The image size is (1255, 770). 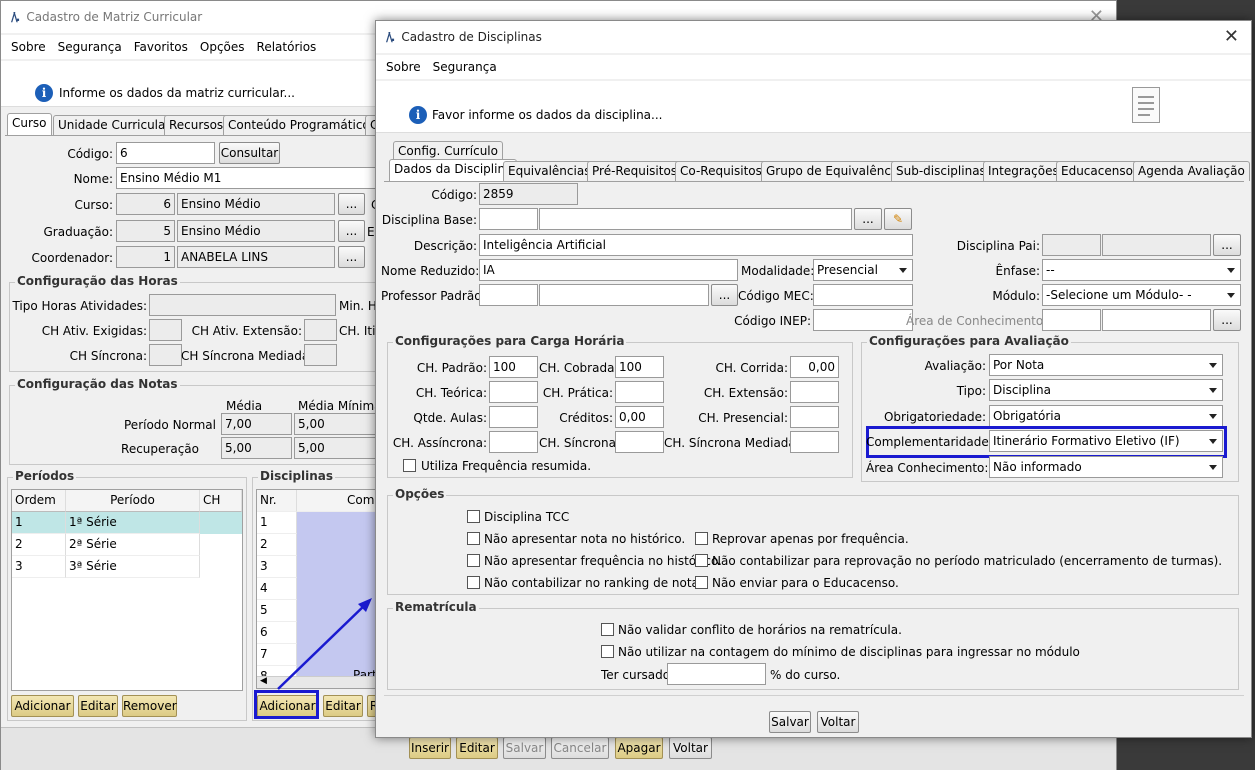 I want to click on ch-teorica-label: CH. Teórica:, so click(x=451, y=393).